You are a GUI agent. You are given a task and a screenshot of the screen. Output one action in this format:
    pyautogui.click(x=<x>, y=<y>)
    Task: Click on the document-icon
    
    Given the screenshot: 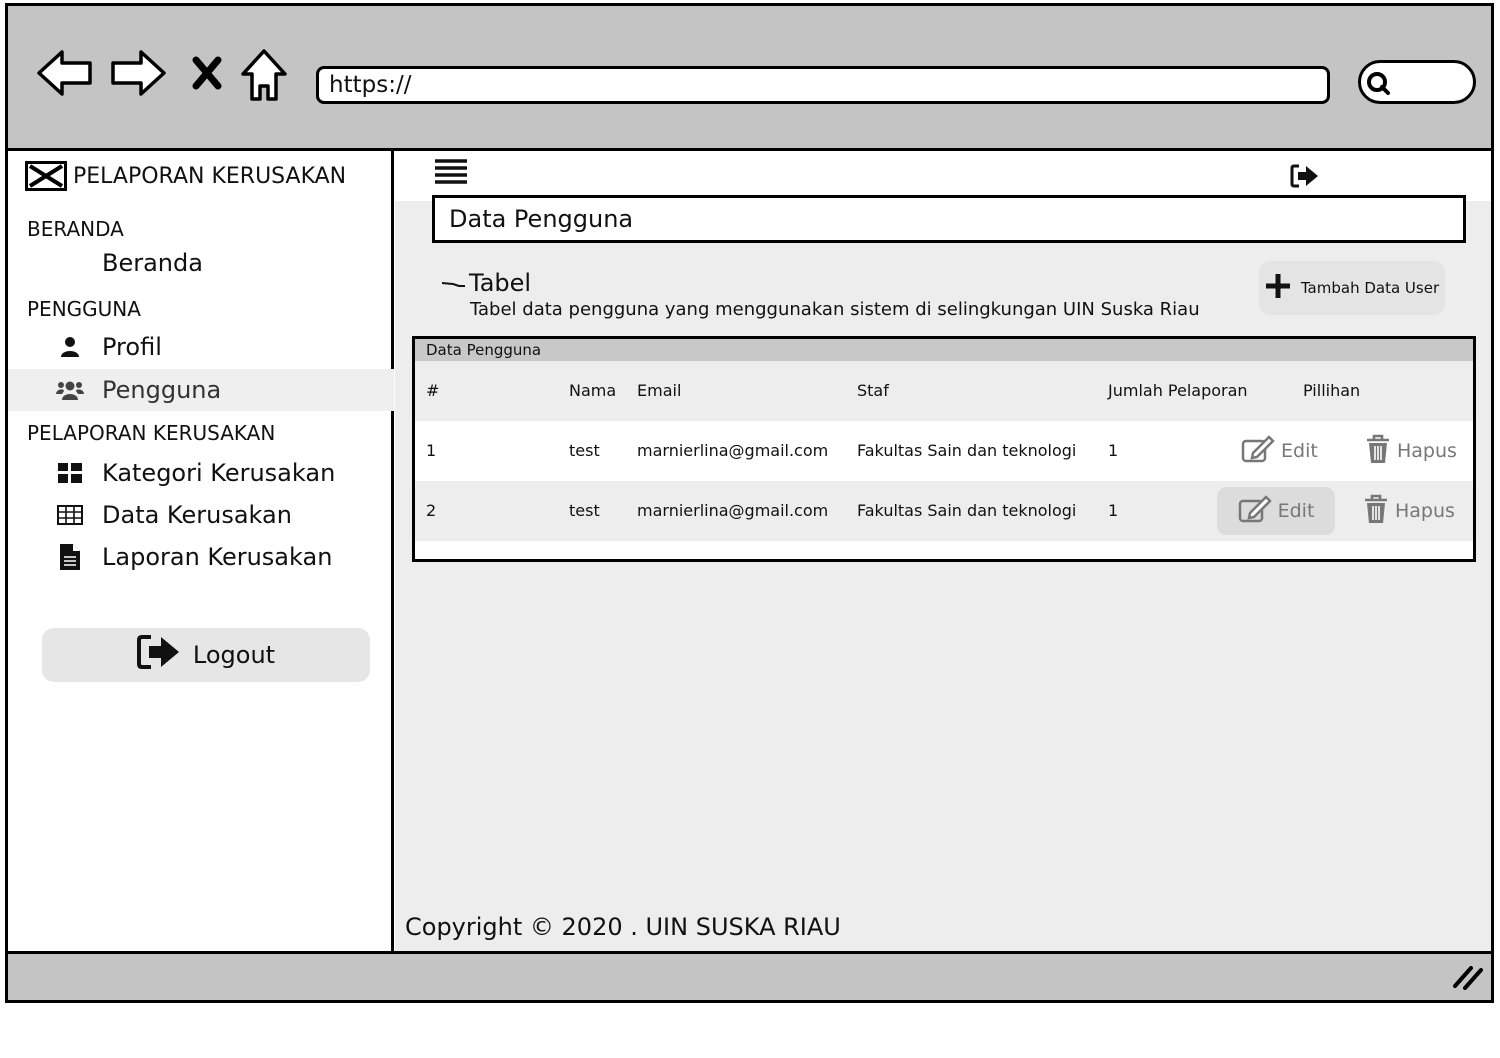 What is the action you would take?
    pyautogui.click(x=70, y=557)
    